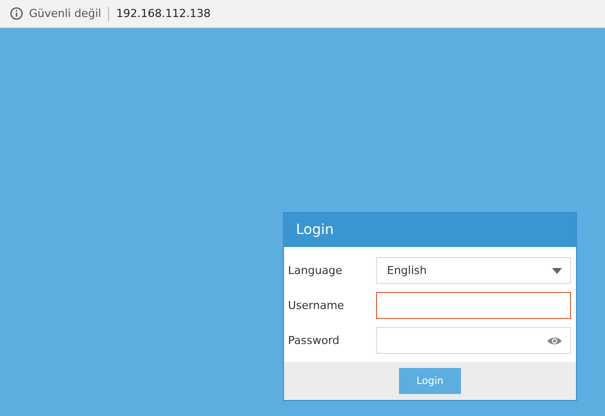  I want to click on panel-title: Login, so click(430, 230).